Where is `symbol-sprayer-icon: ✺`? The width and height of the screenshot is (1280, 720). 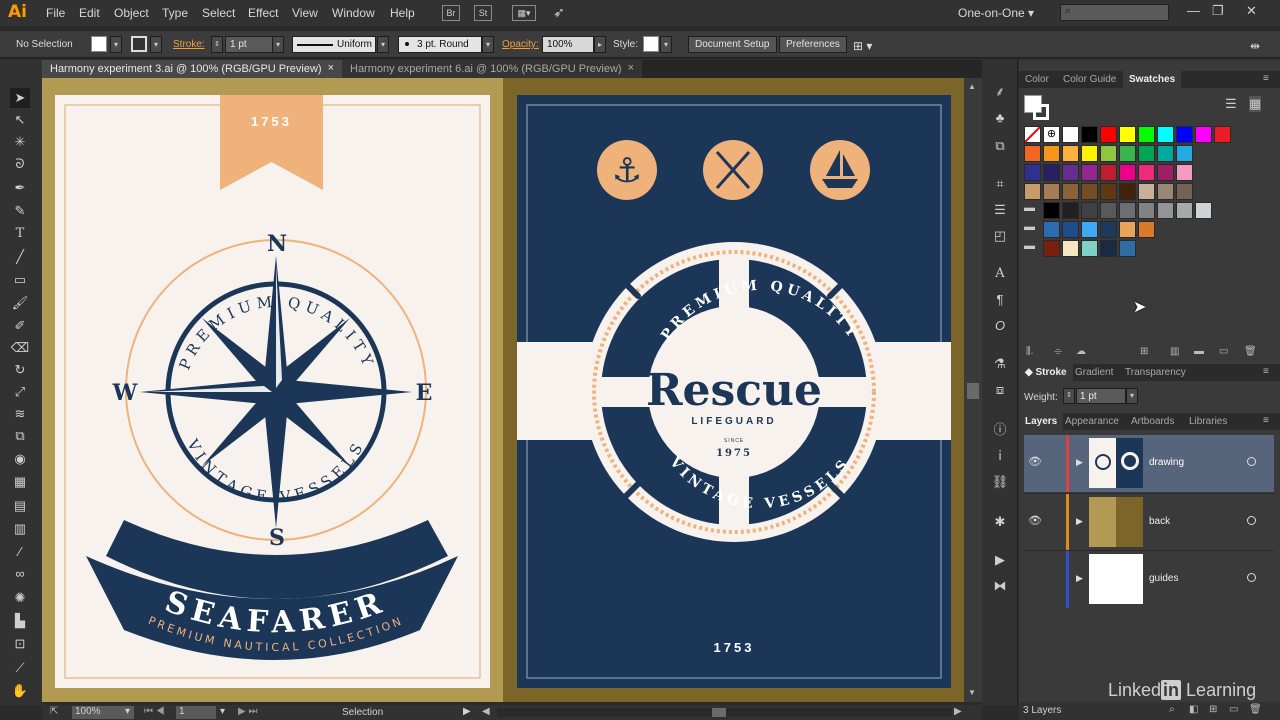
symbol-sprayer-icon: ✺ is located at coordinates (20, 598).